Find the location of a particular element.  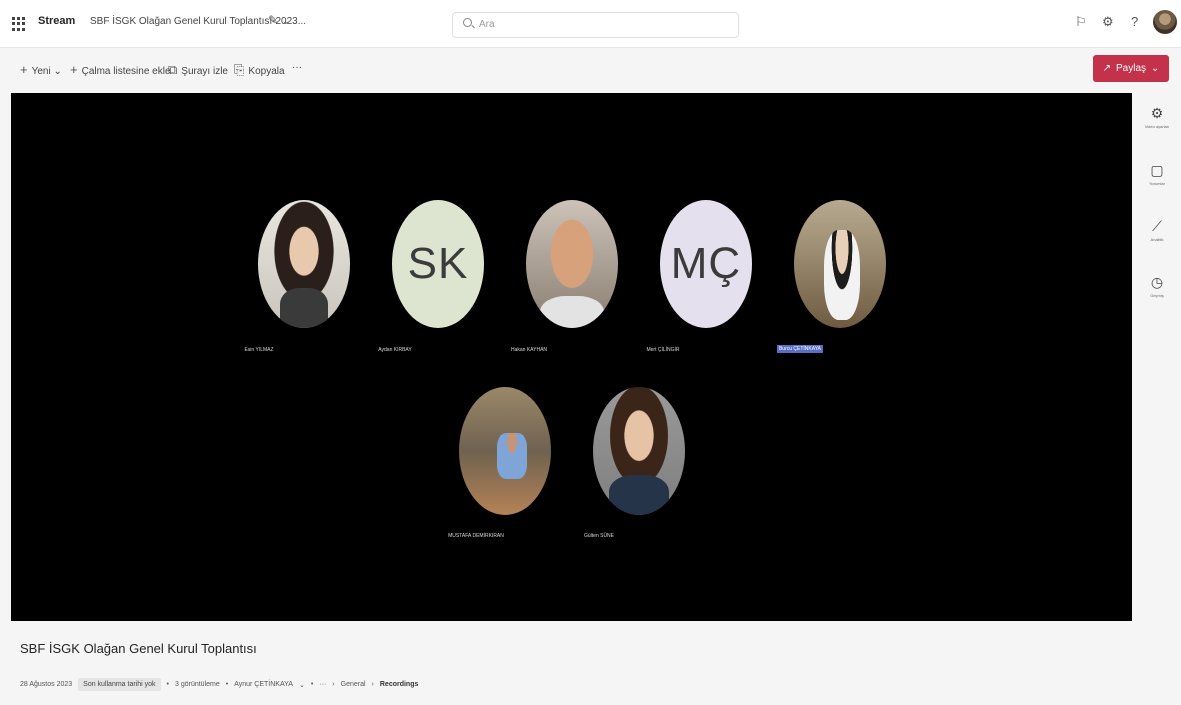

history-icon: ◷ is located at coordinates (1157, 282).